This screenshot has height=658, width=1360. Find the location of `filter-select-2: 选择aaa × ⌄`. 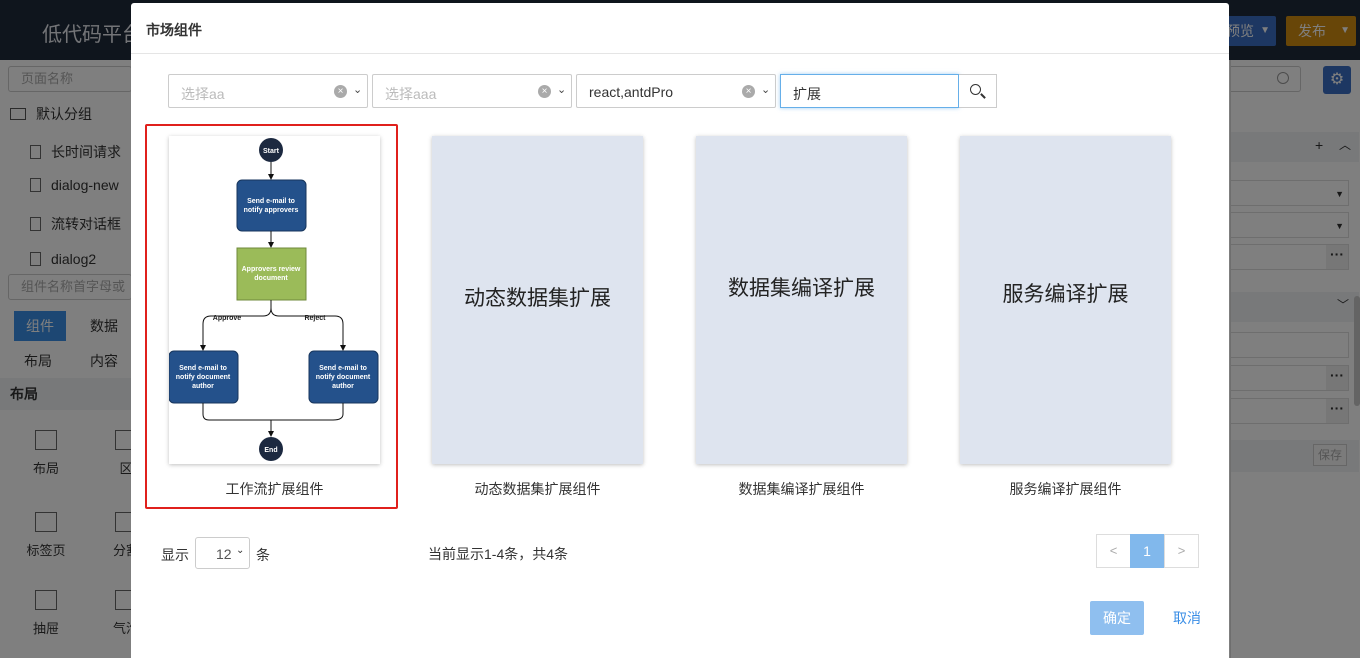

filter-select-2: 选择aaa × ⌄ is located at coordinates (472, 91).